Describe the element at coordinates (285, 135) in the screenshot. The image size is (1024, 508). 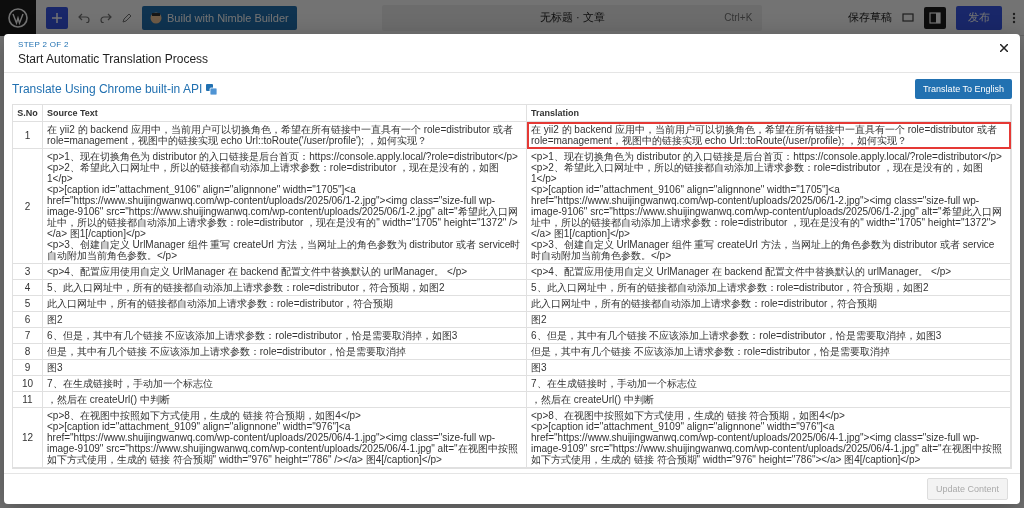
I see `source-cell: 在 yii2 的 backend 应用中，当前用户可以切换角色，希望在所有链接中一直具有一个 role=distributor 或者 role=management，视图中的链接实现 echo Url::toRoute('/user/profile'); ，如何实现？` at that location.